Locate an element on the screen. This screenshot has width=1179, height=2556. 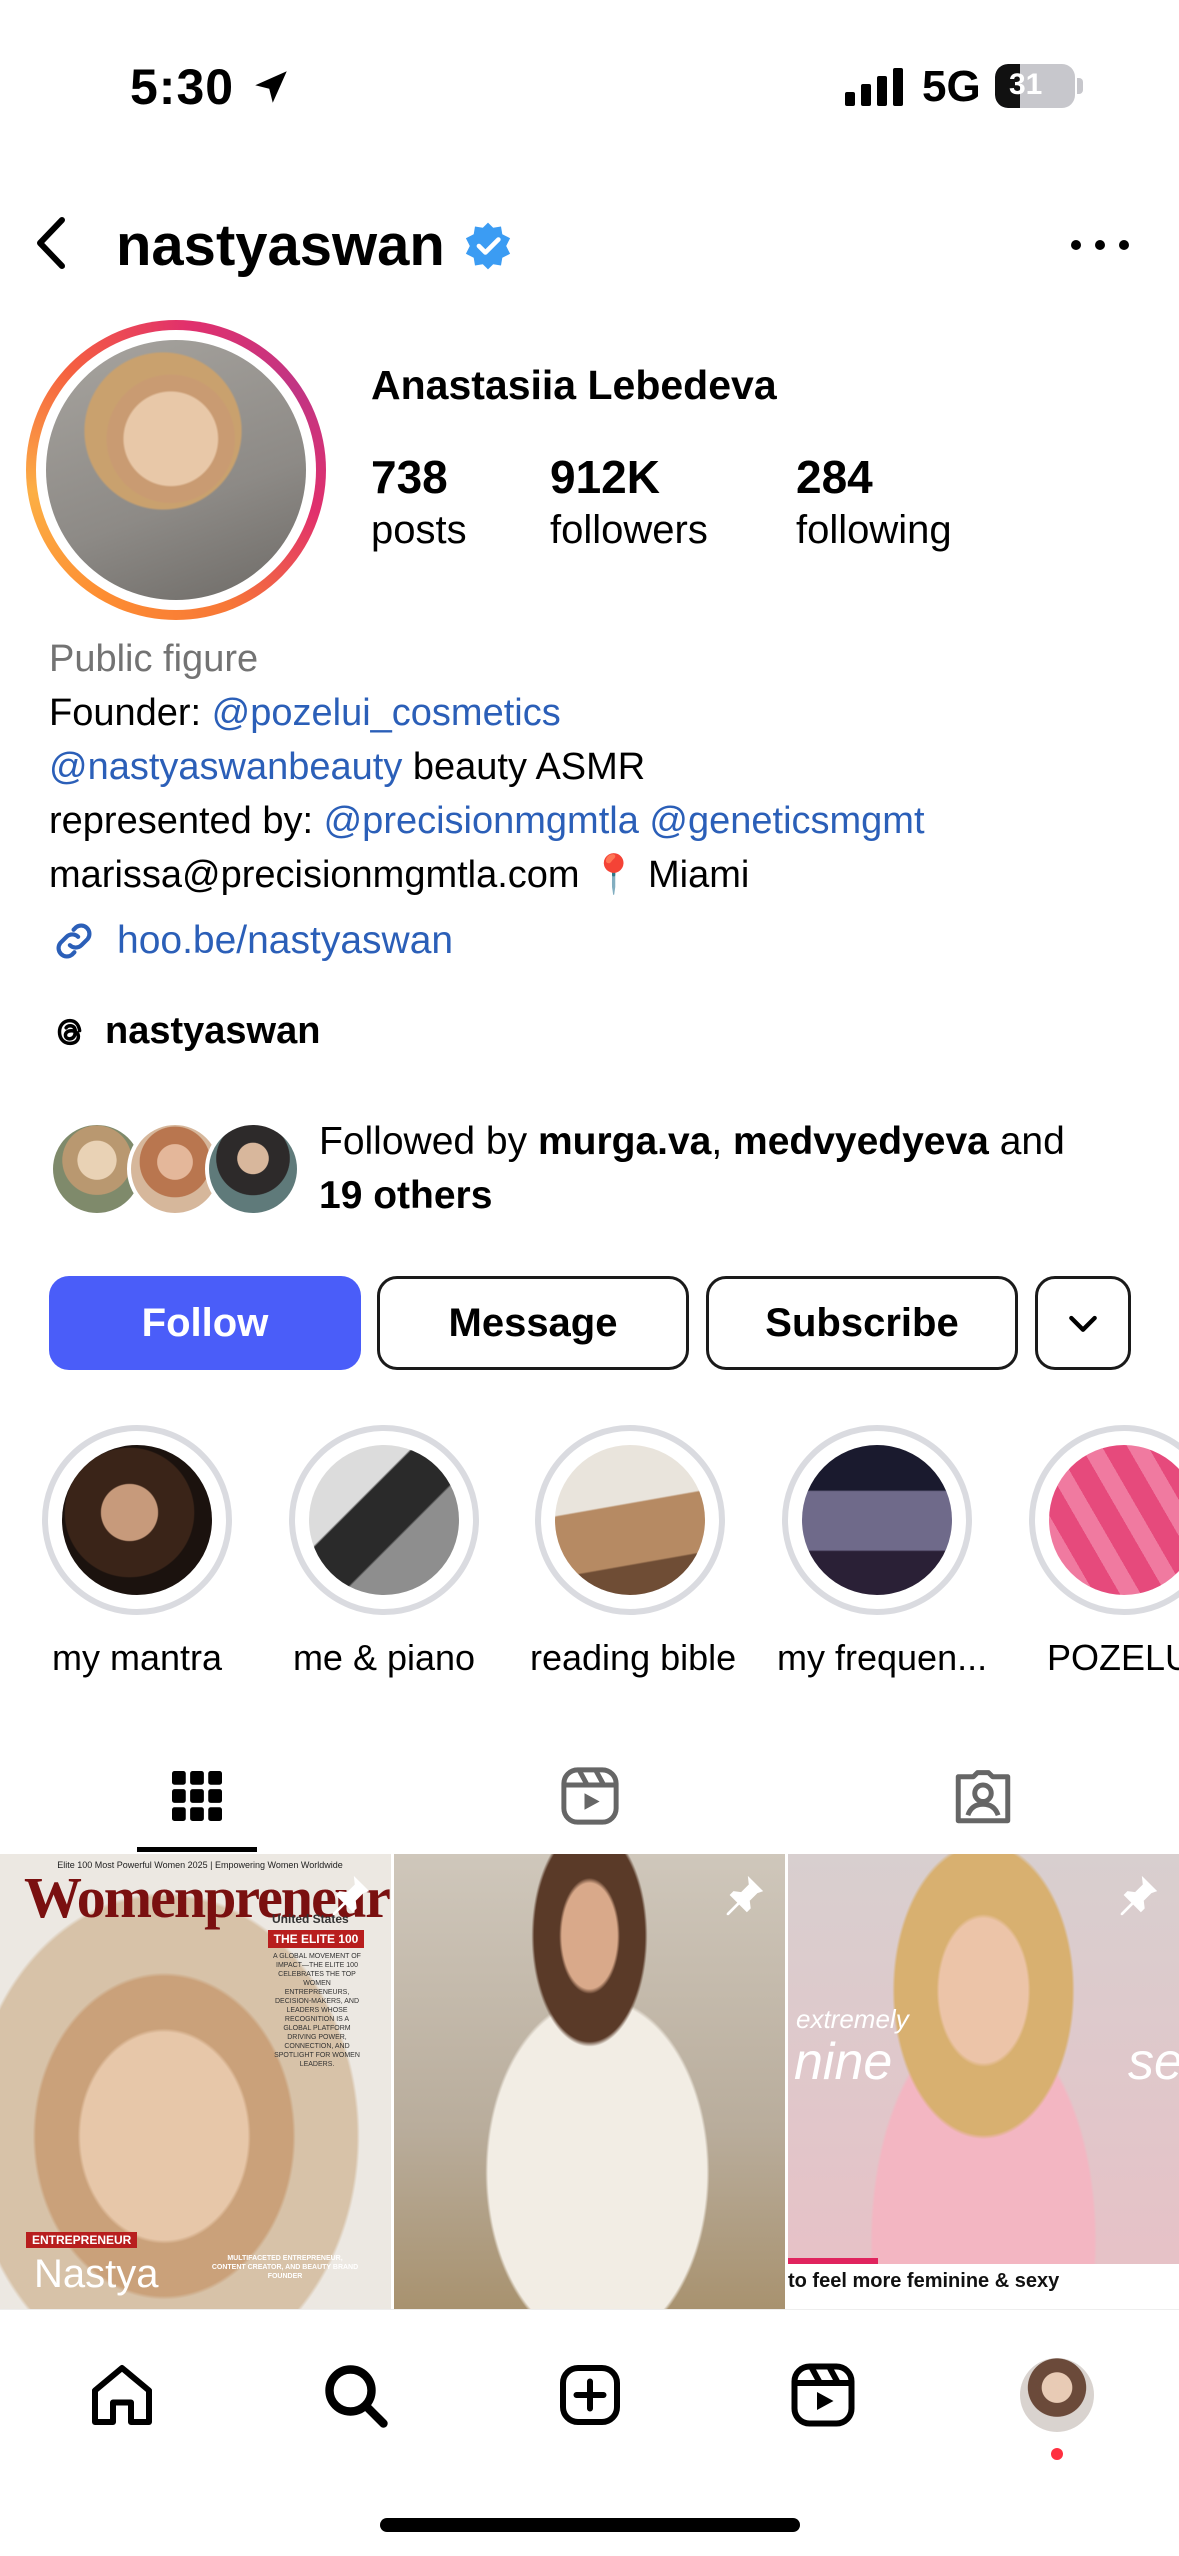
grid-icon is located at coordinates (196, 1796).